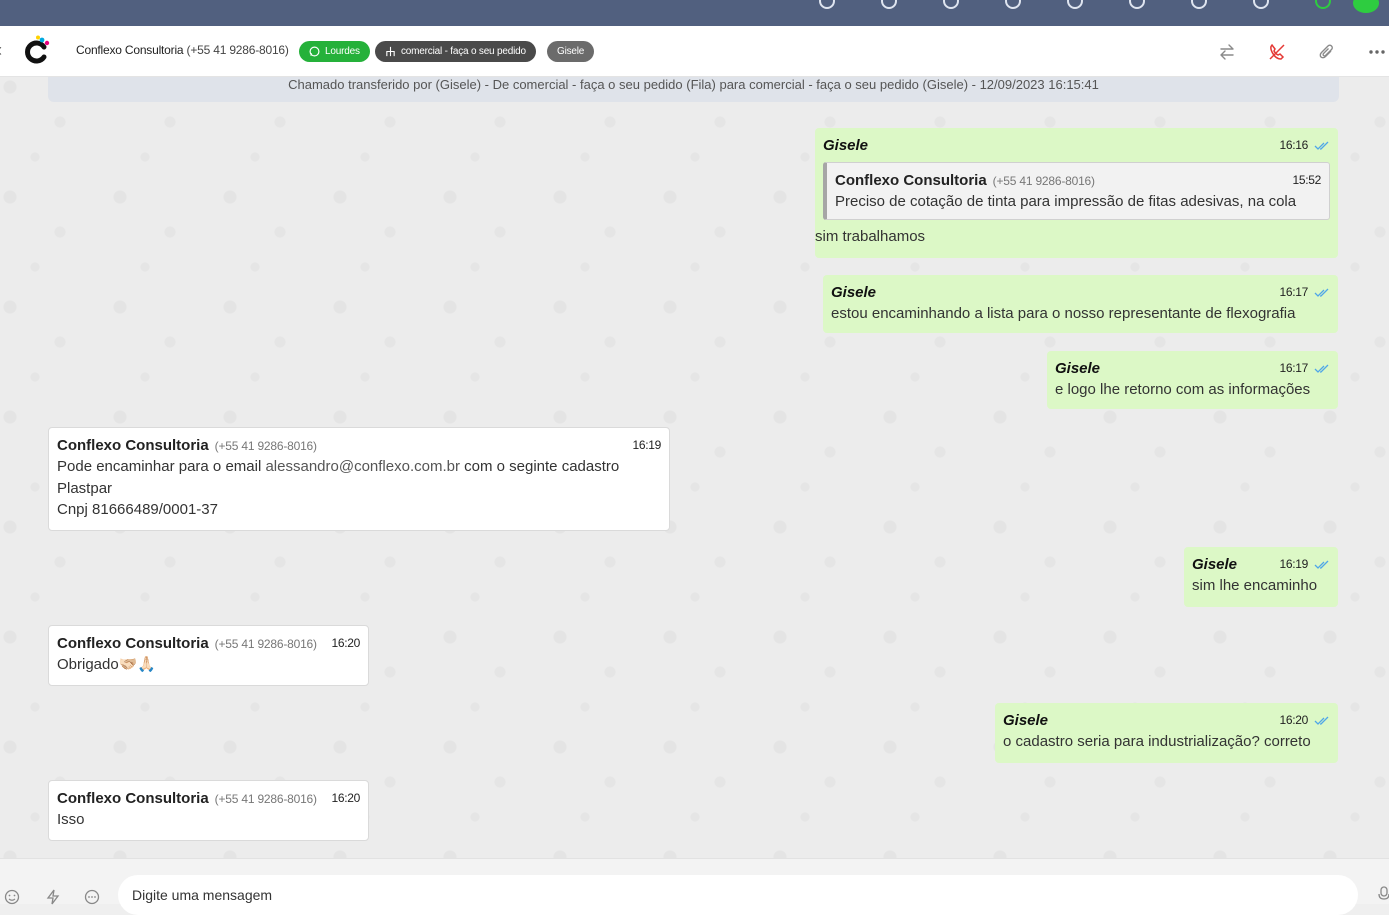 Image resolution: width=1389 pixels, height=915 pixels. Describe the element at coordinates (870, 236) in the screenshot. I see `message-text: sim trabalhamos` at that location.